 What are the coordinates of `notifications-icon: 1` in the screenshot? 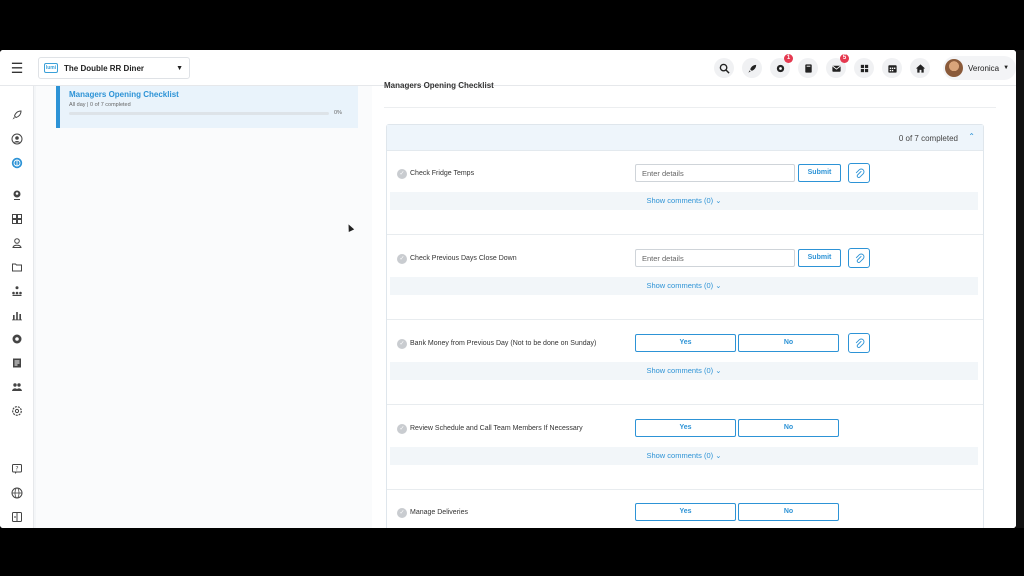 It's located at (781, 66).